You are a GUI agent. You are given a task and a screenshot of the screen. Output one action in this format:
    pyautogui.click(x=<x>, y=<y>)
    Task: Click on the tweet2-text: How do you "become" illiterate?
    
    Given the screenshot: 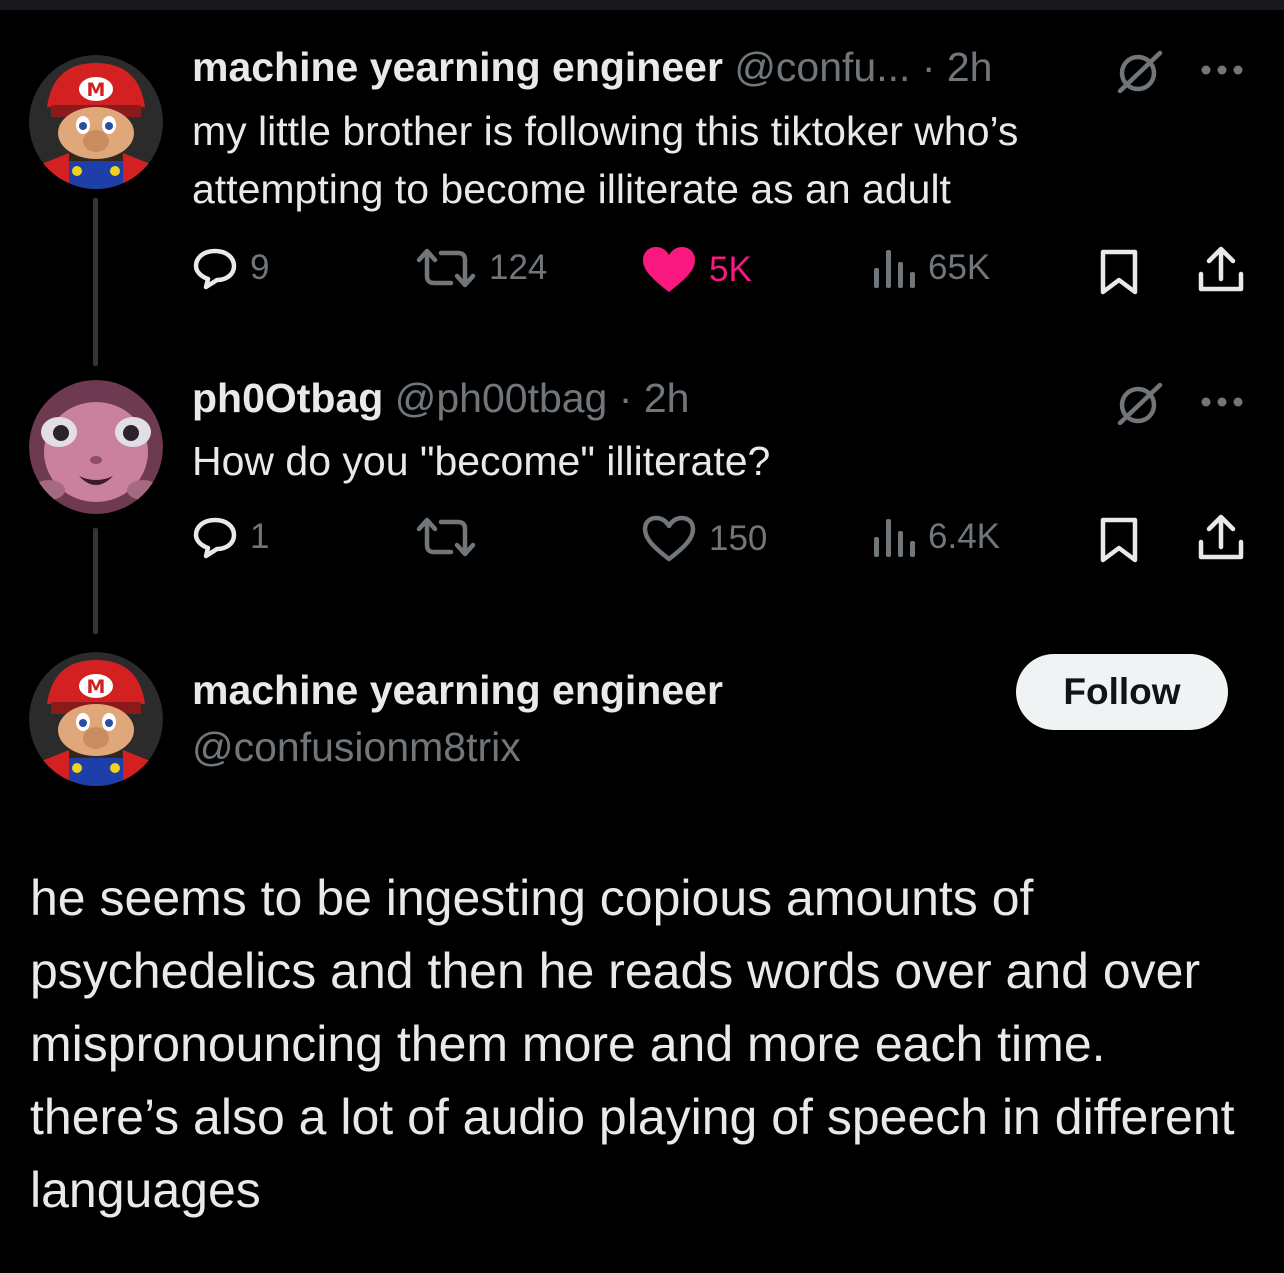 What is the action you would take?
    pyautogui.click(x=481, y=461)
    